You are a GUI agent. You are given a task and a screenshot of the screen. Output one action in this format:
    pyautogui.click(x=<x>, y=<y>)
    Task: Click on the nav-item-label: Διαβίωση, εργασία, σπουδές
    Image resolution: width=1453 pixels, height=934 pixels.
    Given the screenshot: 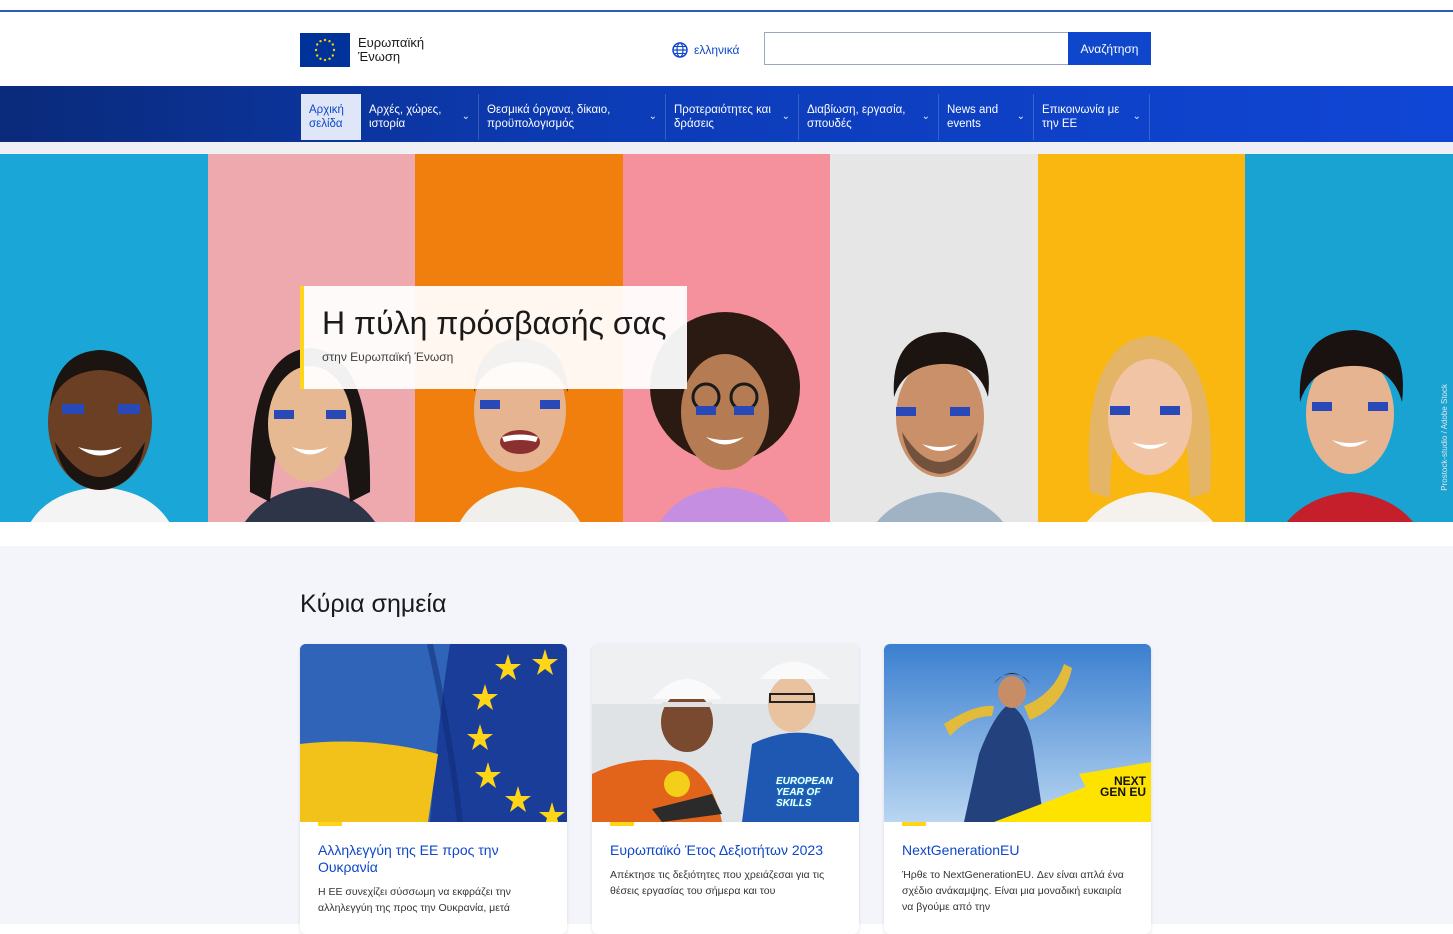 What is the action you would take?
    pyautogui.click(x=856, y=117)
    